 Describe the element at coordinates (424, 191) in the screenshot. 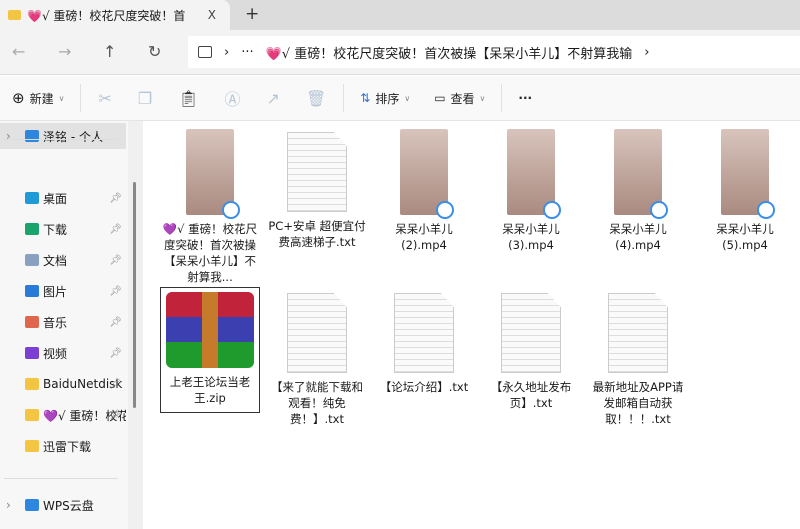

I see `file-item: 呆呆小羊儿(2).mp4` at that location.